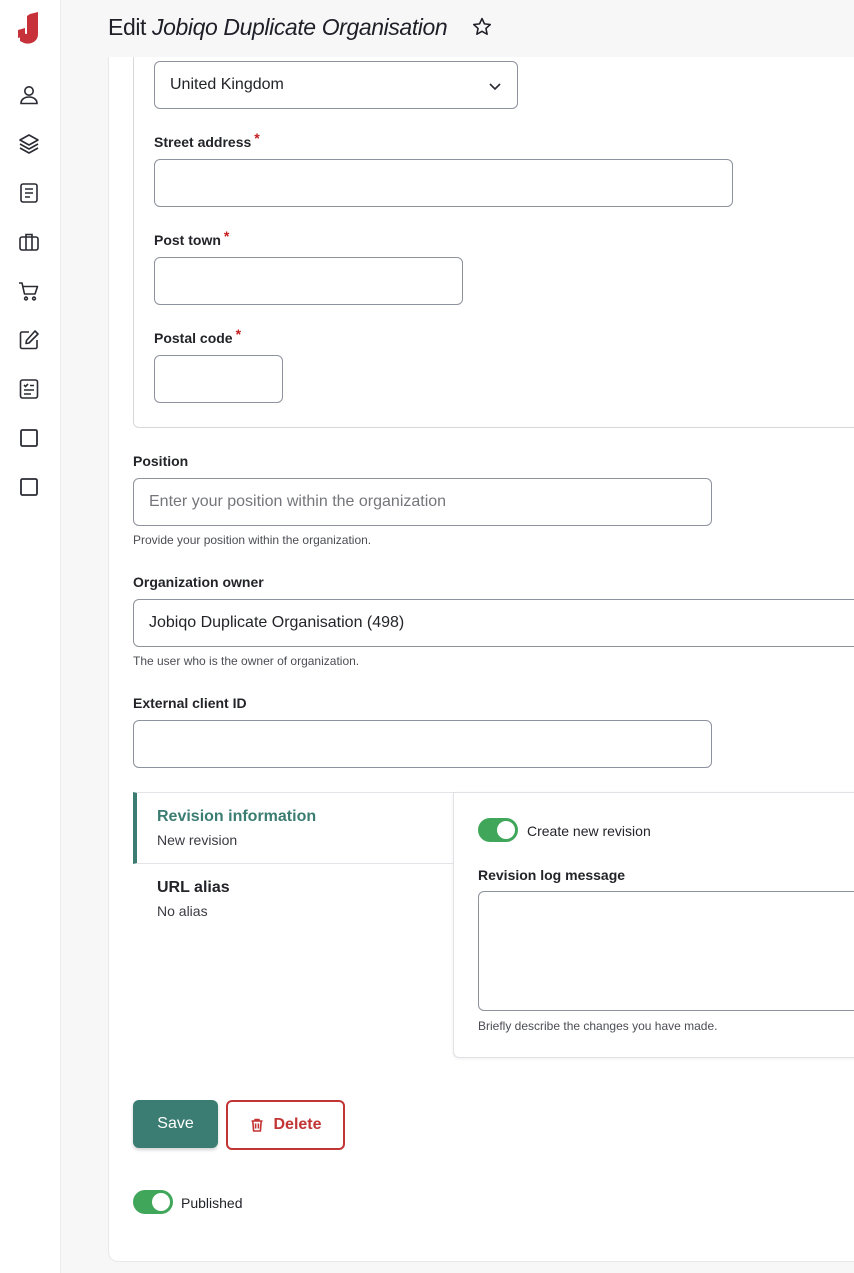  Describe the element at coordinates (30, 636) in the screenshot. I see `sidebar` at that location.